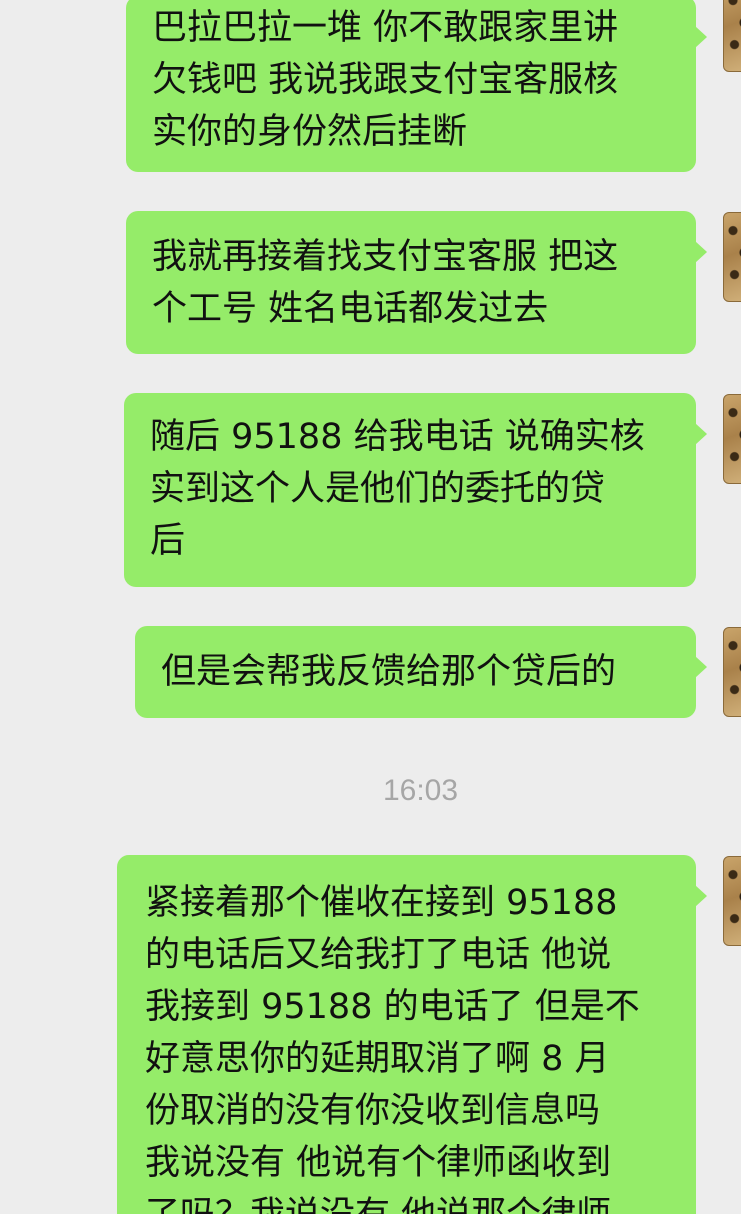 This screenshot has width=741, height=1214. Describe the element at coordinates (373, 1111) in the screenshot. I see `message-text-line: 份取消的没有你没收到信息吗` at that location.